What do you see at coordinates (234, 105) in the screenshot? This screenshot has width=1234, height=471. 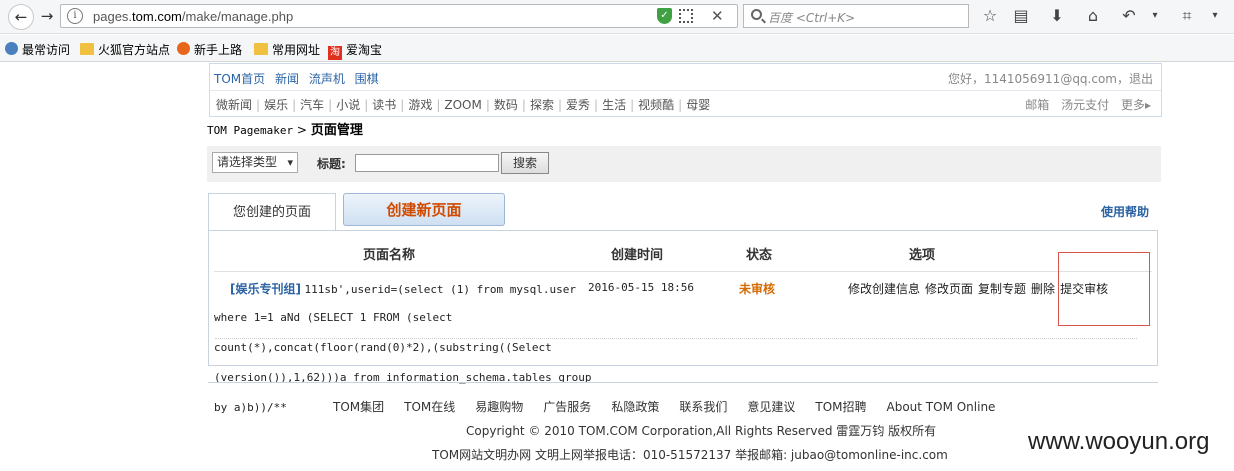 I see `nav-channel: 微新闻` at bounding box center [234, 105].